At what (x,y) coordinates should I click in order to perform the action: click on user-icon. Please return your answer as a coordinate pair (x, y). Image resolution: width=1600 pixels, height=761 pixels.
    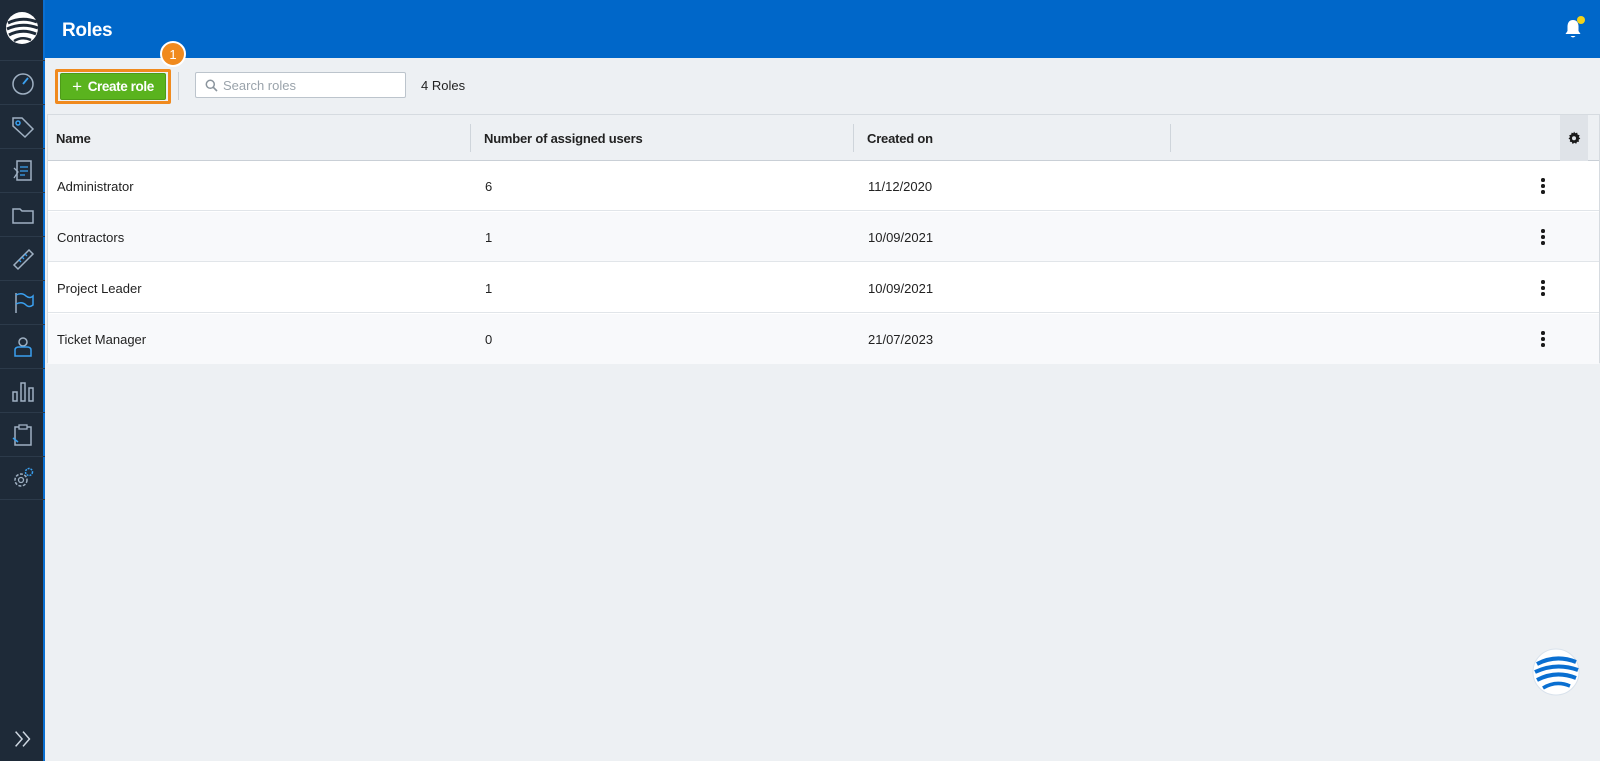
    Looking at the image, I should click on (22, 346).